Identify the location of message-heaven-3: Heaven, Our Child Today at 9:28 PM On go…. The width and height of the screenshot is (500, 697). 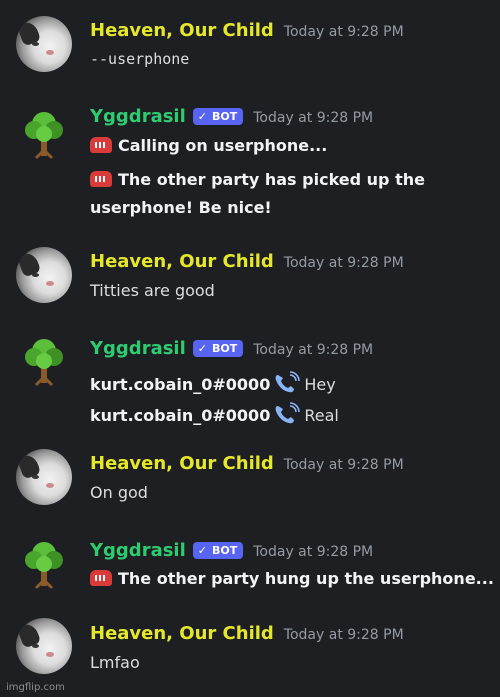
(250, 492).